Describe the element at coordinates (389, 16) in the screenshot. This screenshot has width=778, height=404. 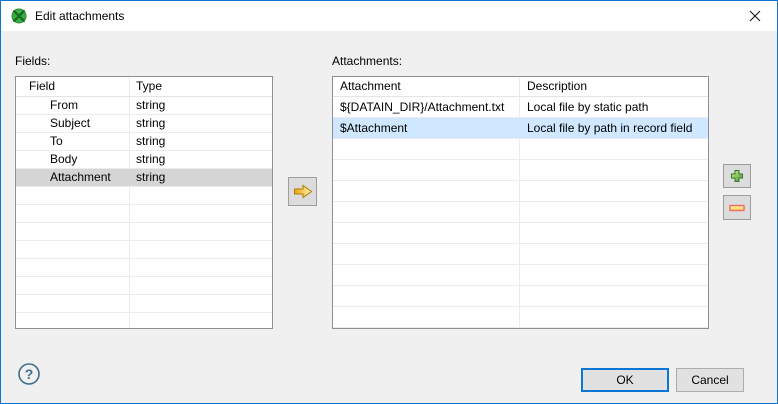
I see `titlebar: Edit attachments` at that location.